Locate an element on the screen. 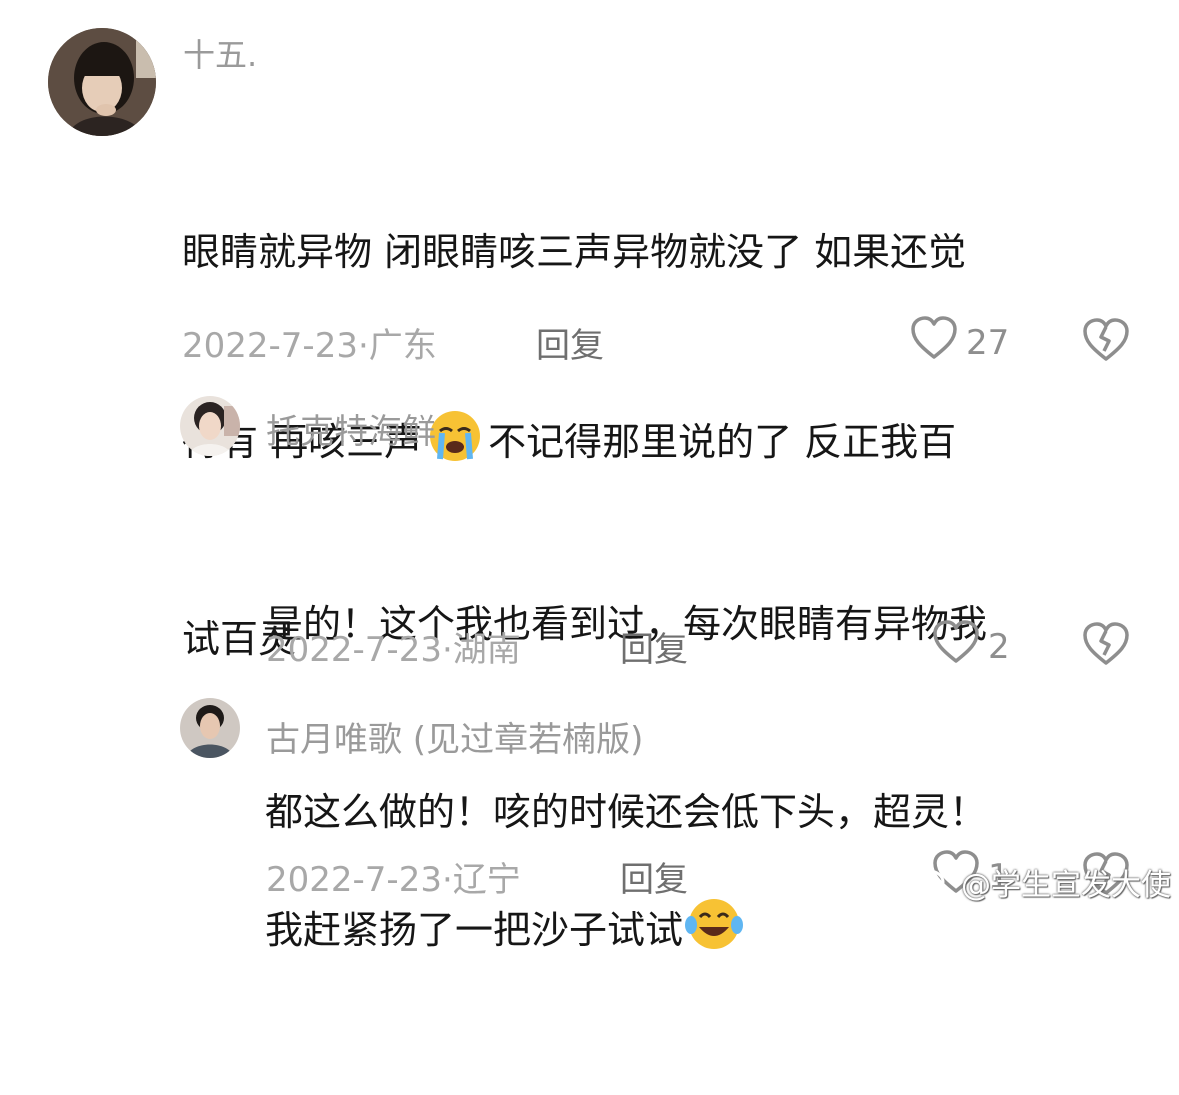  like-count: 27 is located at coordinates (988, 342).